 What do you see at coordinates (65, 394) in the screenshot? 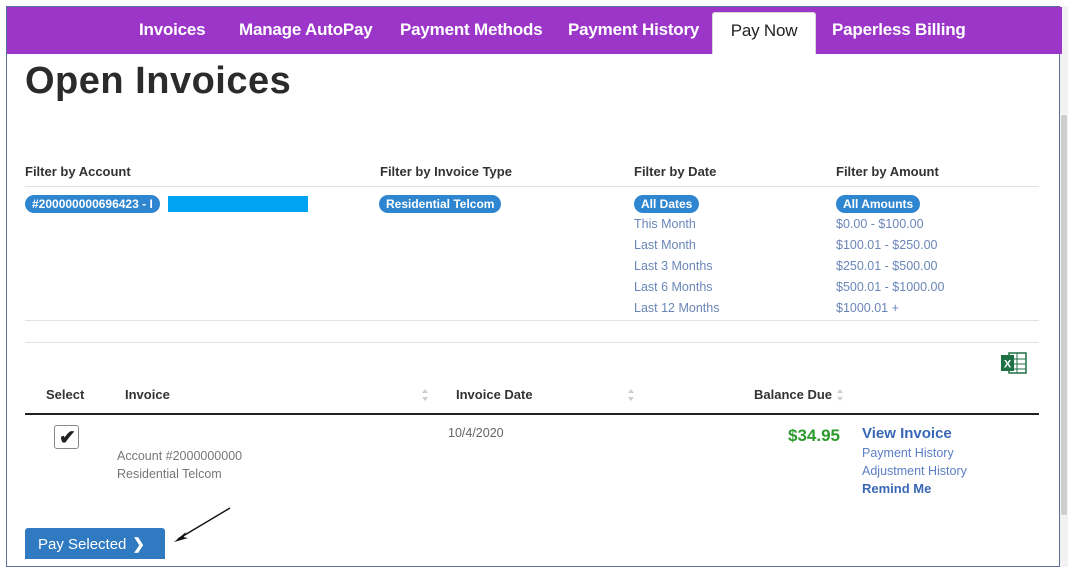
I see `column-header-select: Select` at bounding box center [65, 394].